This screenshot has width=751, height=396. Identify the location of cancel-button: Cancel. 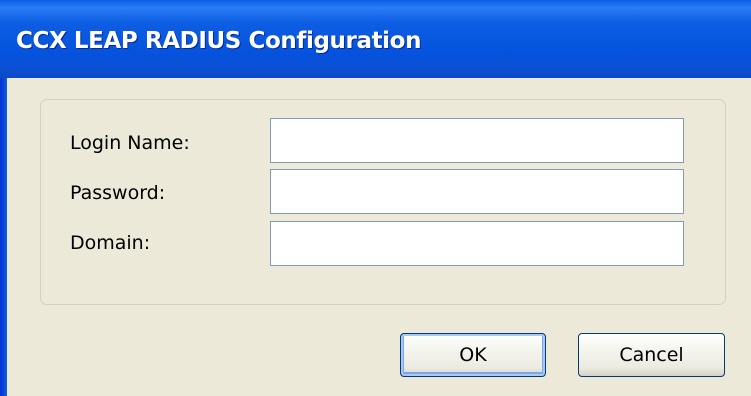
(651, 355).